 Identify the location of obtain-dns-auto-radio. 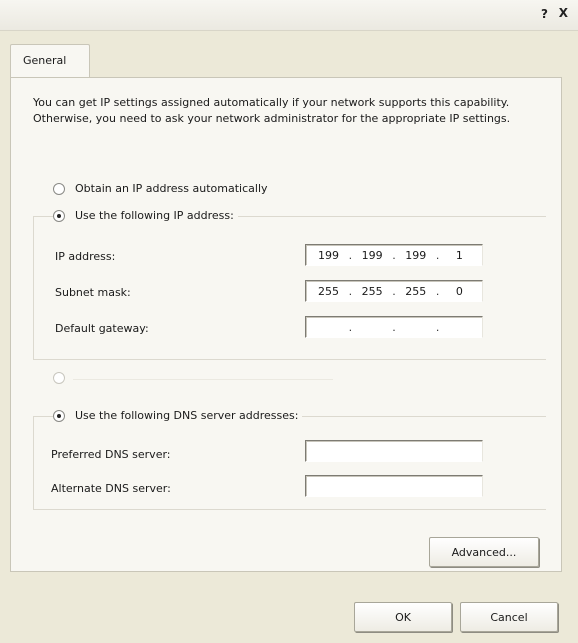
(59, 378).